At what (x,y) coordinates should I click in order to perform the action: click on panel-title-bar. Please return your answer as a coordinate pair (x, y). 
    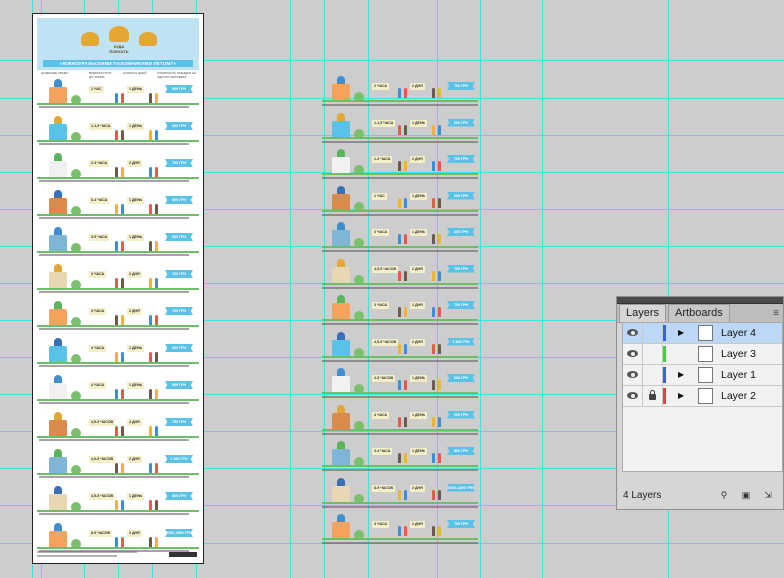
    Looking at the image, I should click on (700, 300).